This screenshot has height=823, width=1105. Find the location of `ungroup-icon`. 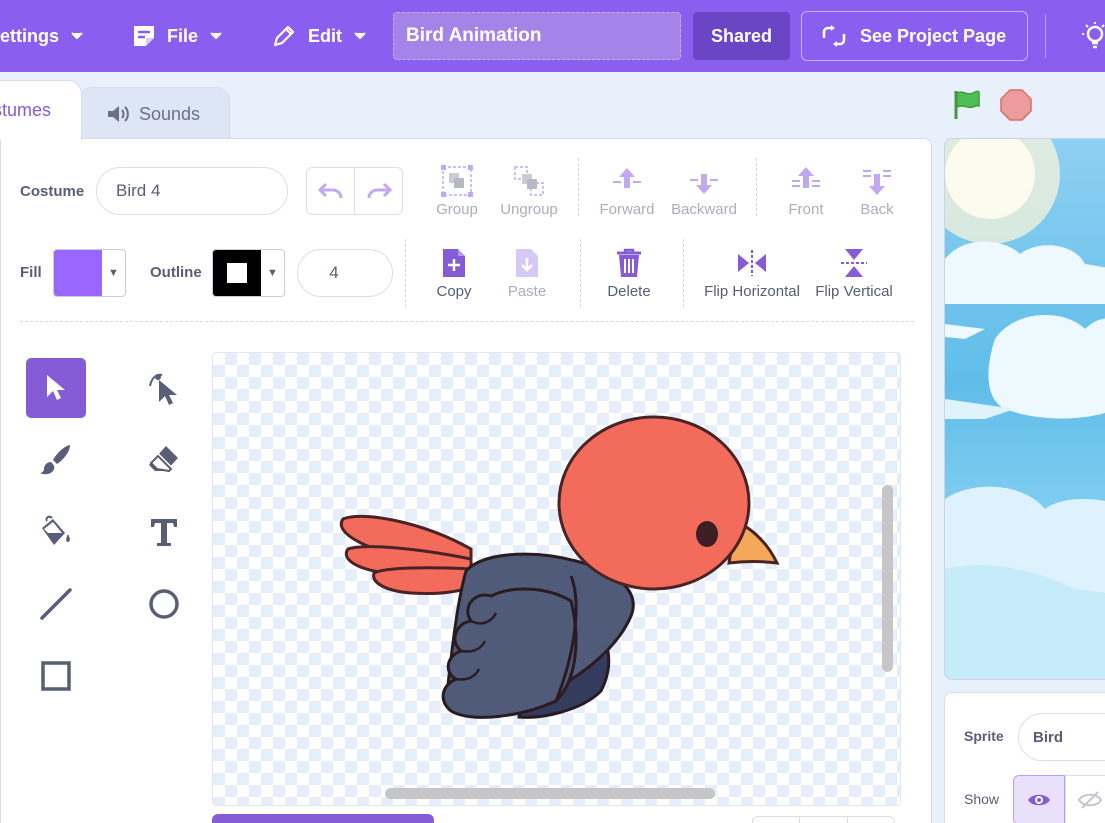

ungroup-icon is located at coordinates (529, 181).